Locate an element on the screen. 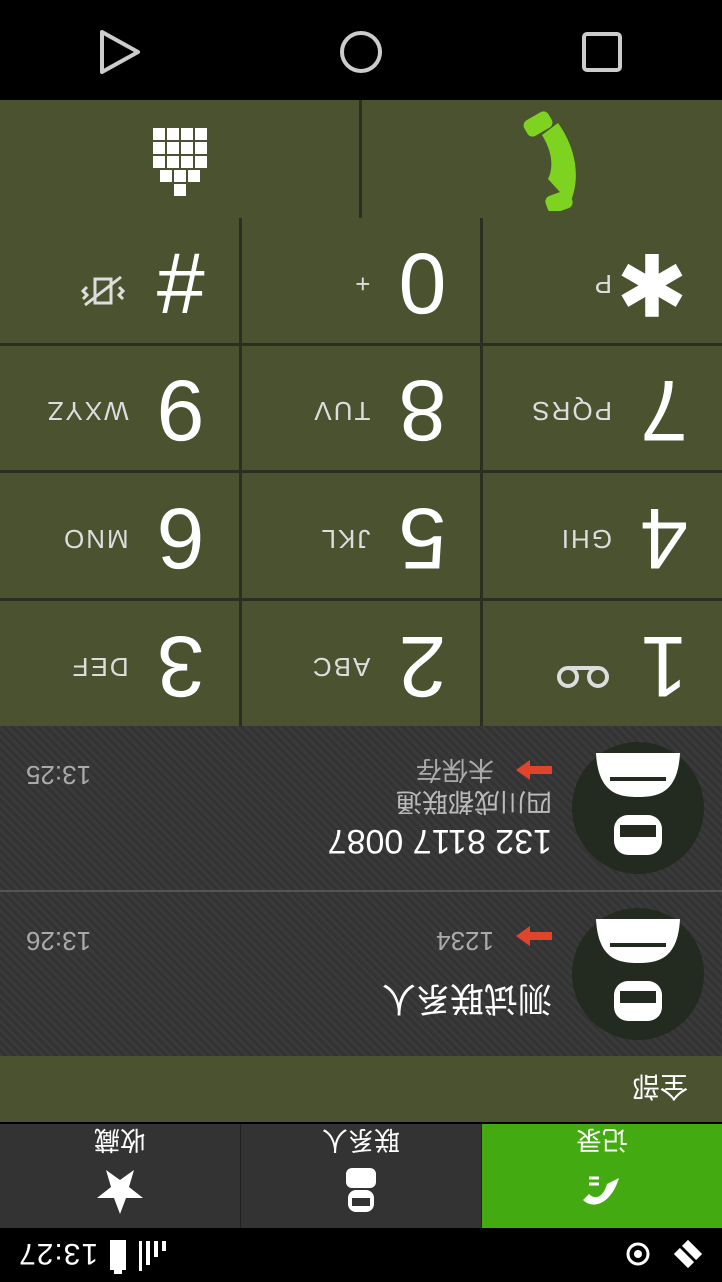 This screenshot has height=1282, width=722. key-digit: 0 is located at coordinates (422, 282).